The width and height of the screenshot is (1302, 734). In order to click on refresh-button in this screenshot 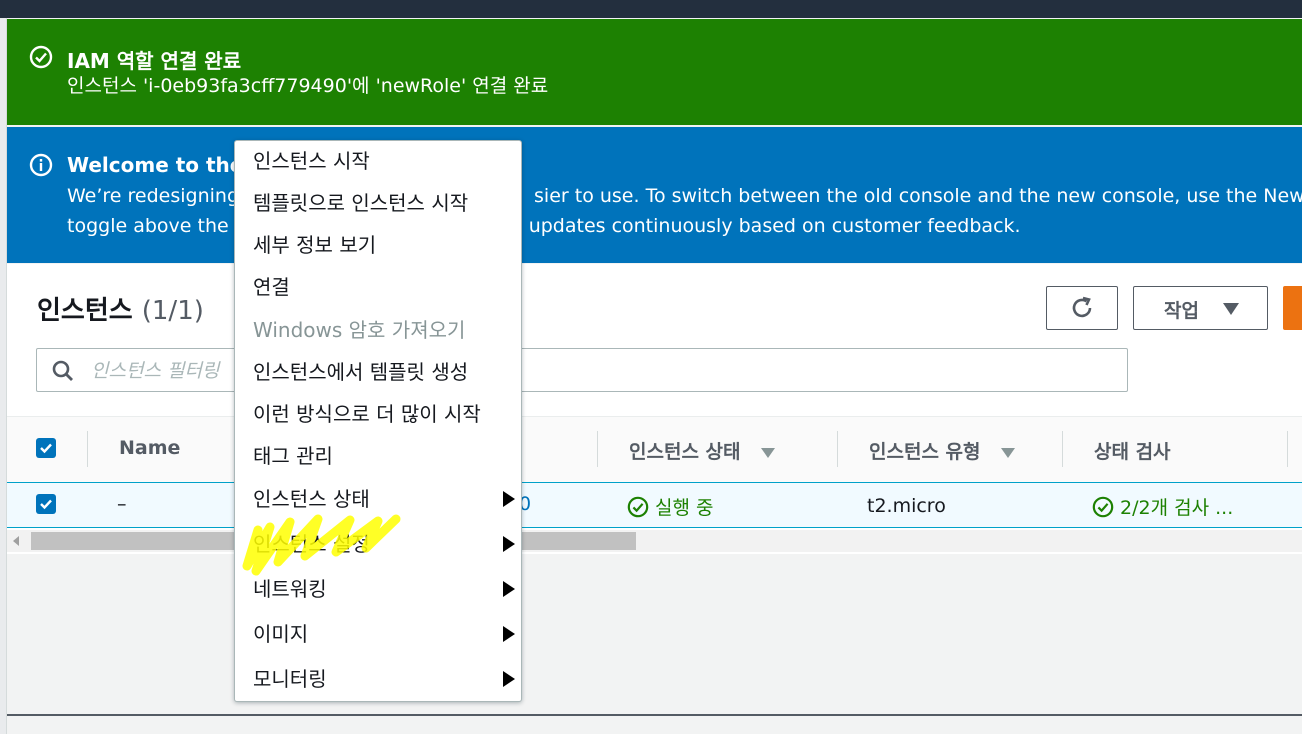, I will do `click(1082, 308)`.